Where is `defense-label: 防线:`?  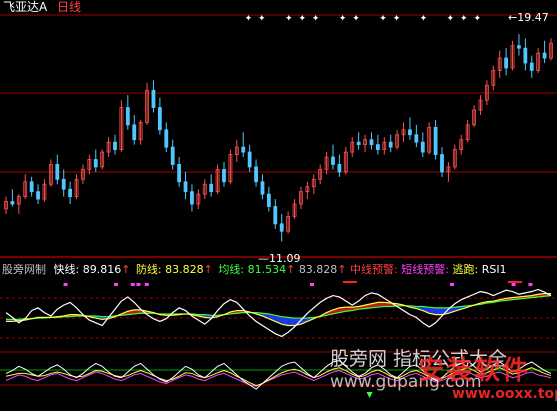
defense-label: 防线: is located at coordinates (148, 269).